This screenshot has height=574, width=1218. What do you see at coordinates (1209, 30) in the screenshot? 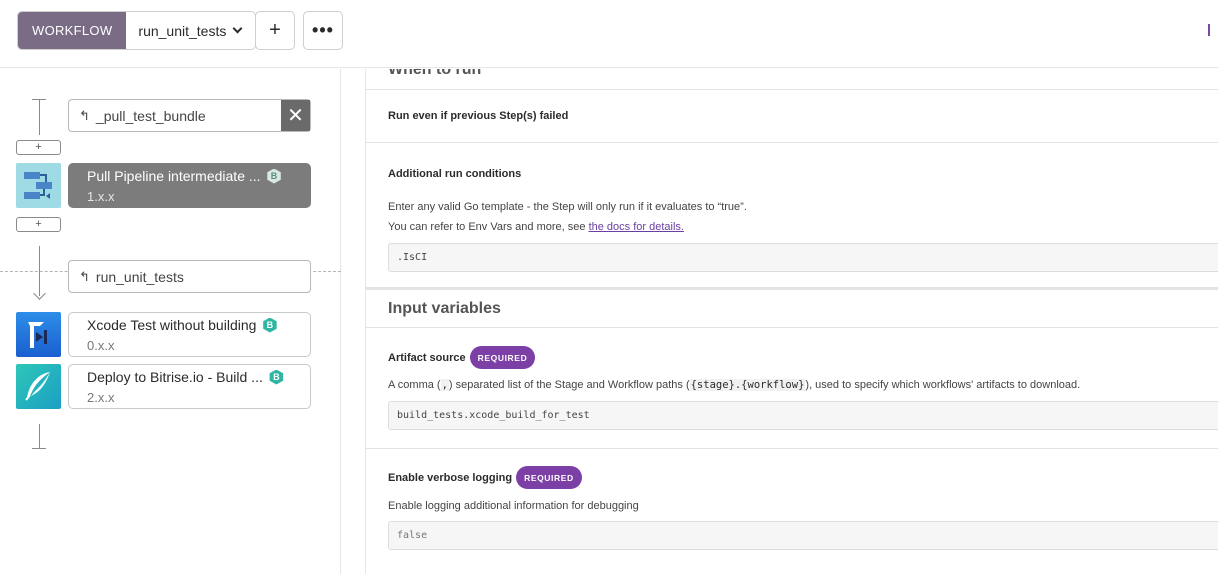
I see `edge-indicator` at bounding box center [1209, 30].